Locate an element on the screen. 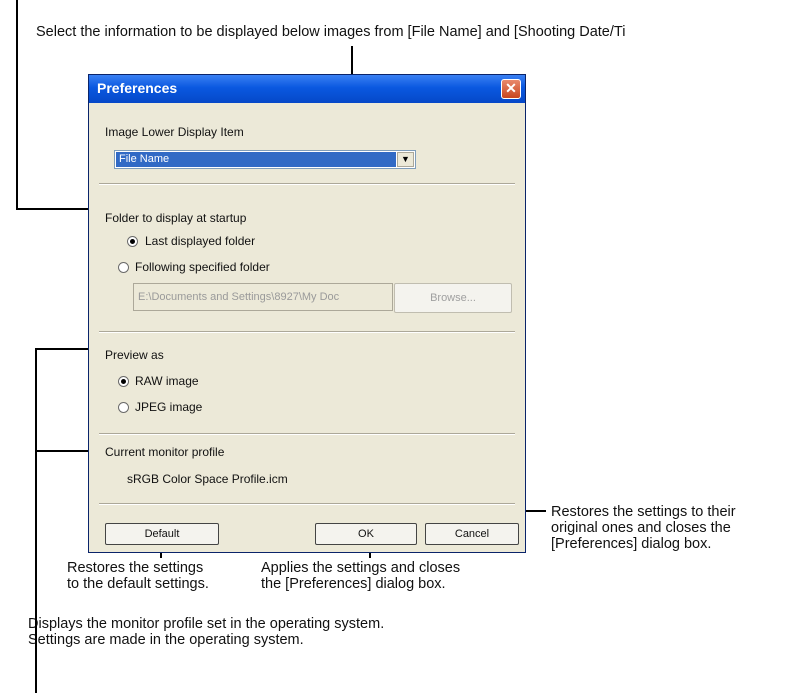 This screenshot has height=693, width=790. title-bar: Preferences ✕ is located at coordinates (307, 89).